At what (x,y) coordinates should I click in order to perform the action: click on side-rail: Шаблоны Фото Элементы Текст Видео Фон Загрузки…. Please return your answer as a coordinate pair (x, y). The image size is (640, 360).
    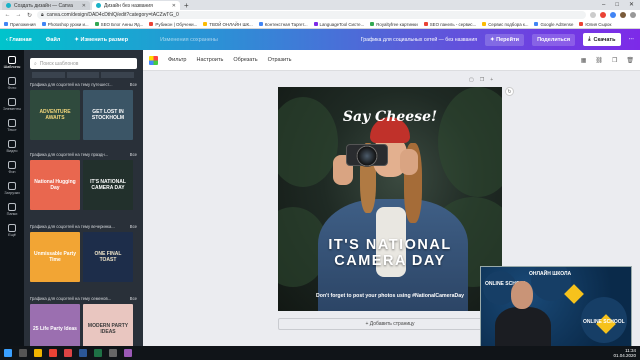
    Looking at the image, I should click on (12, 198).